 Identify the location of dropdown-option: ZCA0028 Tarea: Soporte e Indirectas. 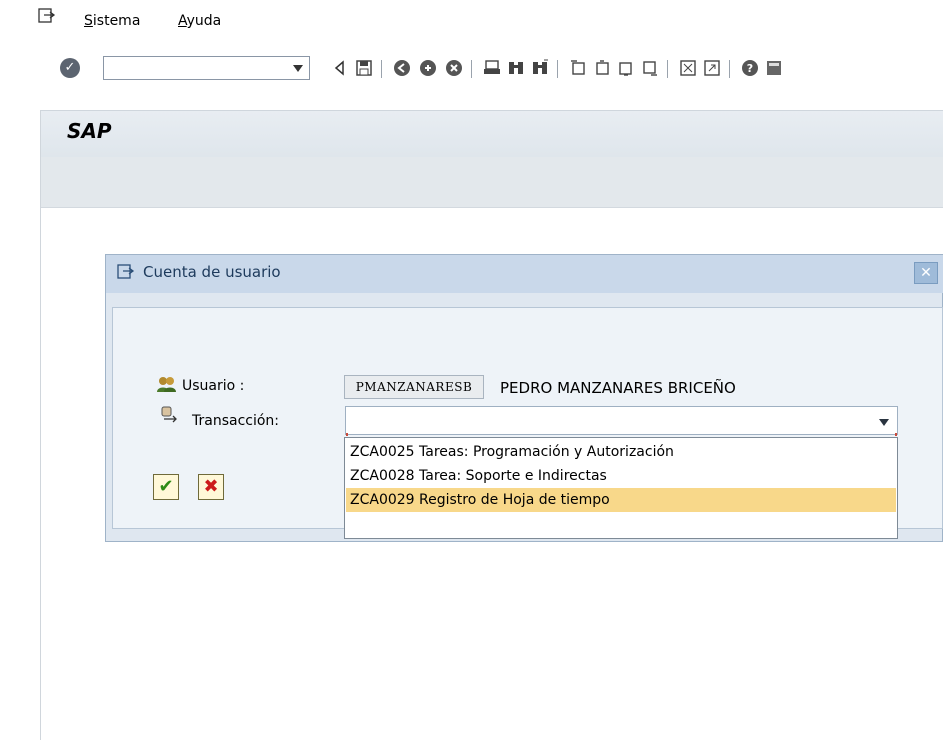
(621, 476).